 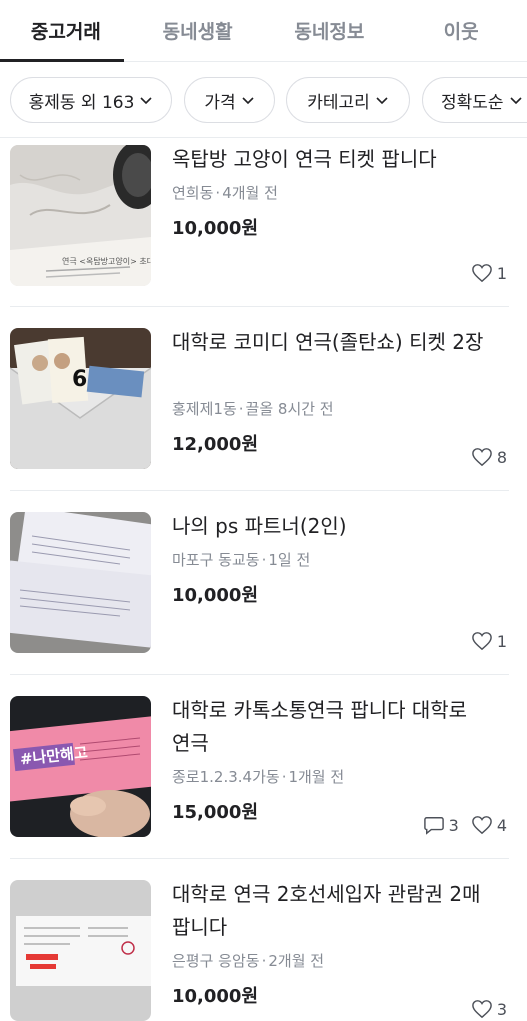 What do you see at coordinates (296, 961) in the screenshot?
I see `product-time: 2개월 전` at bounding box center [296, 961].